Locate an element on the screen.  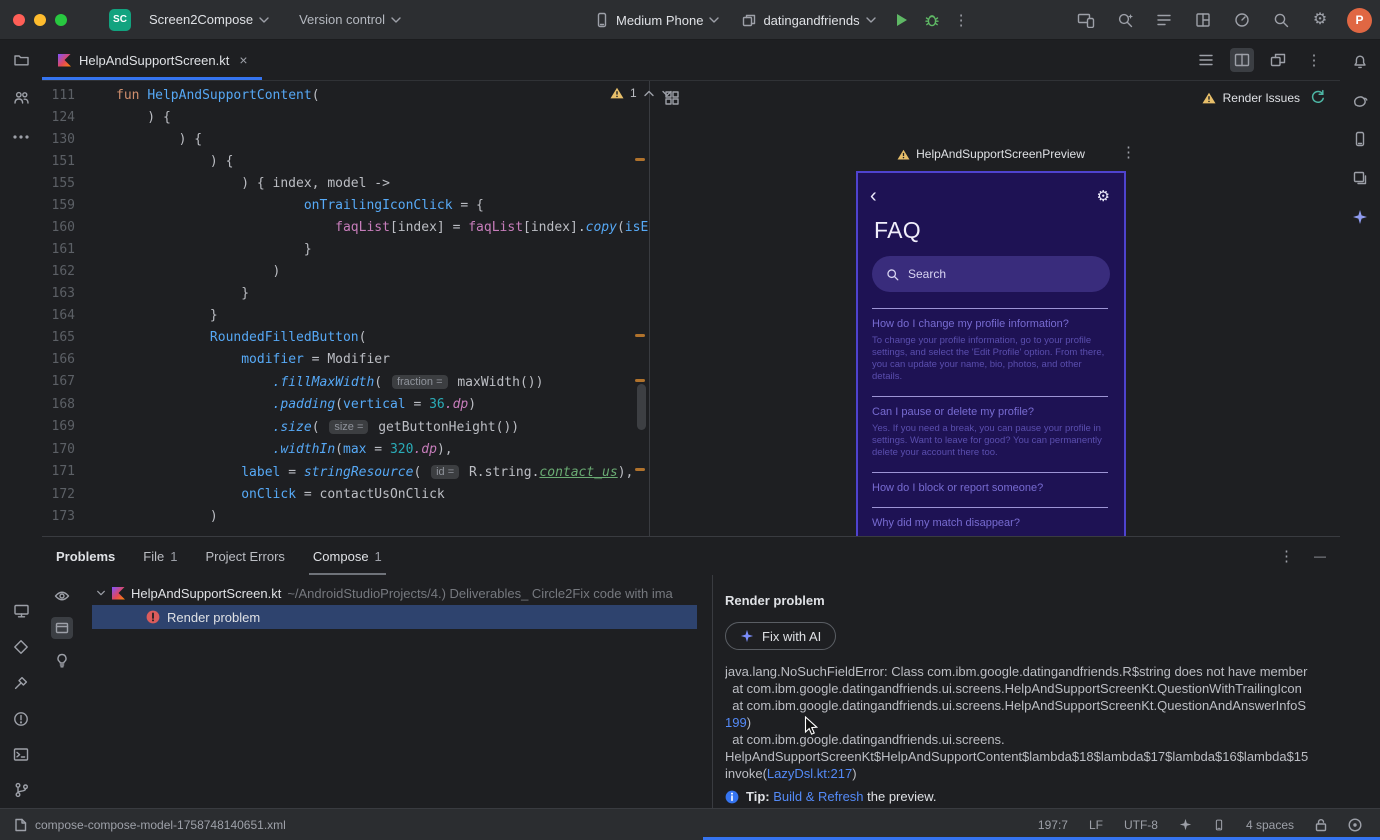
search-icon is located at coordinates (1281, 20).